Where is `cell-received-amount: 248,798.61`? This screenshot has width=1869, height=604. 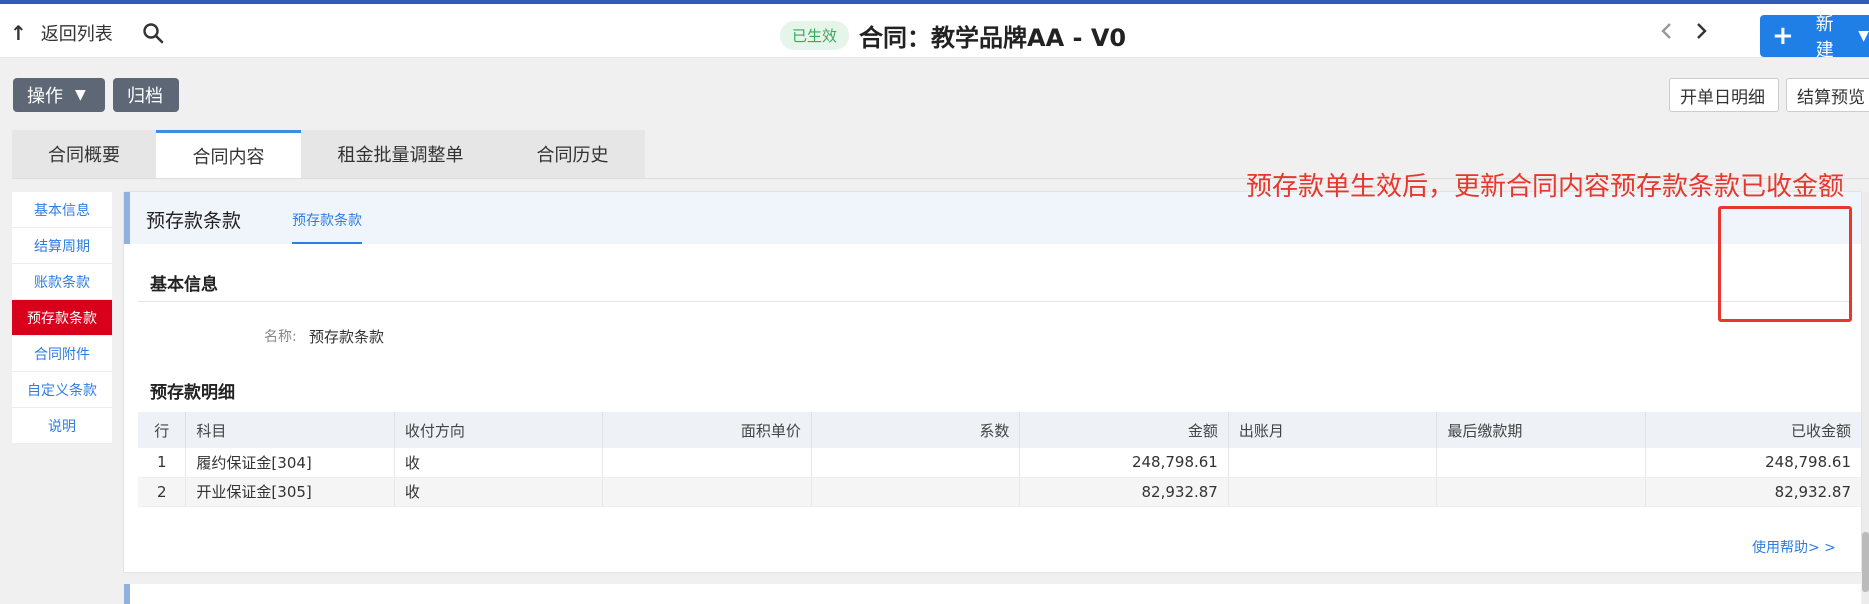
cell-received-amount: 248,798.61 is located at coordinates (1752, 463).